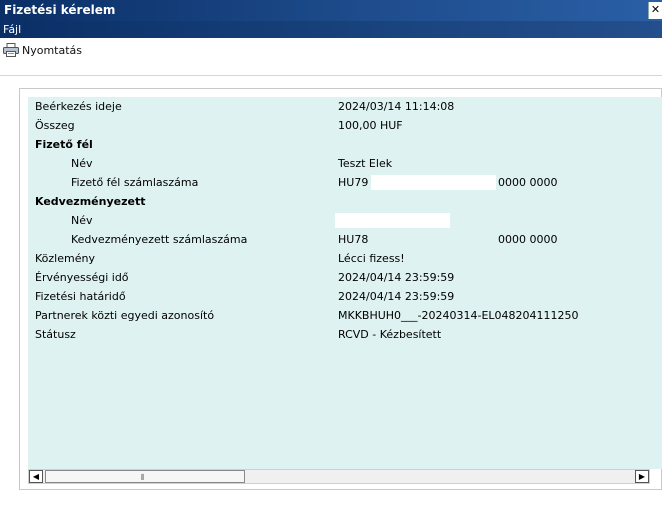 This screenshot has height=505, width=662. I want to click on print-label: Nyomtatás, so click(52, 50).